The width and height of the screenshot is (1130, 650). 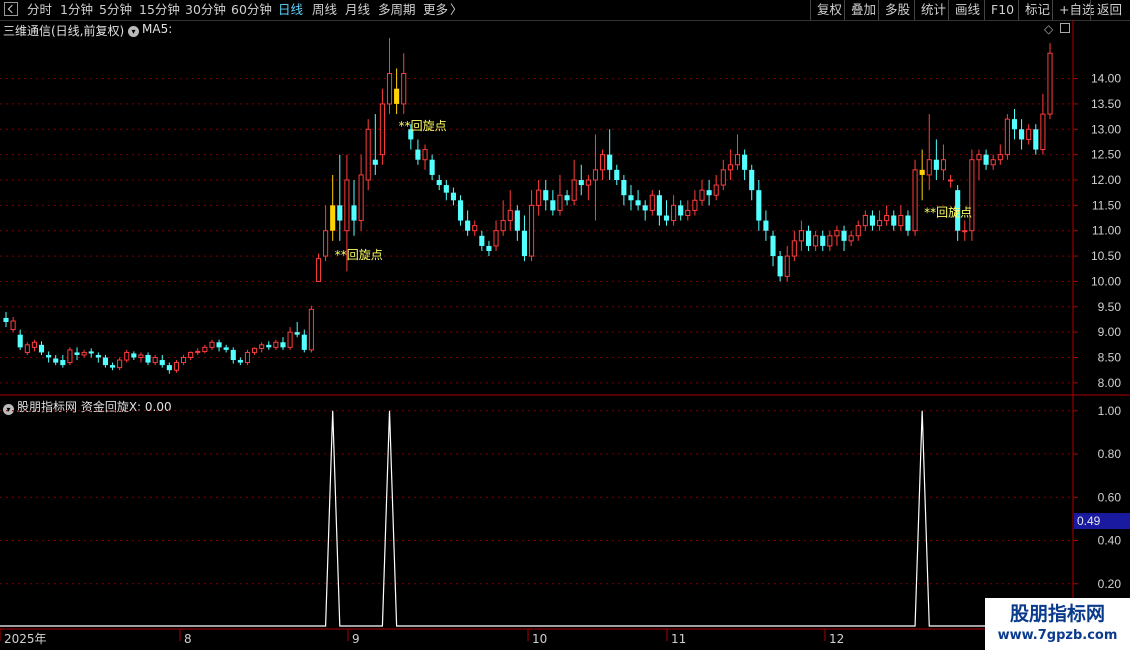 What do you see at coordinates (1110, 411) in the screenshot?
I see `sub-tick-label: 1.00` at bounding box center [1110, 411].